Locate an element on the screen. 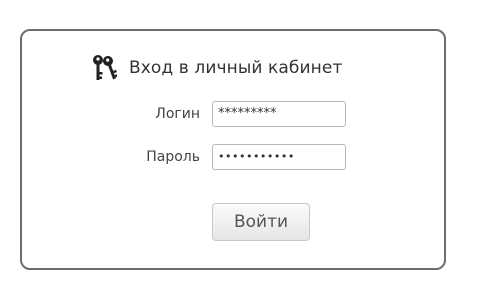  page-title: Вход в личный кабинет is located at coordinates (236, 68).